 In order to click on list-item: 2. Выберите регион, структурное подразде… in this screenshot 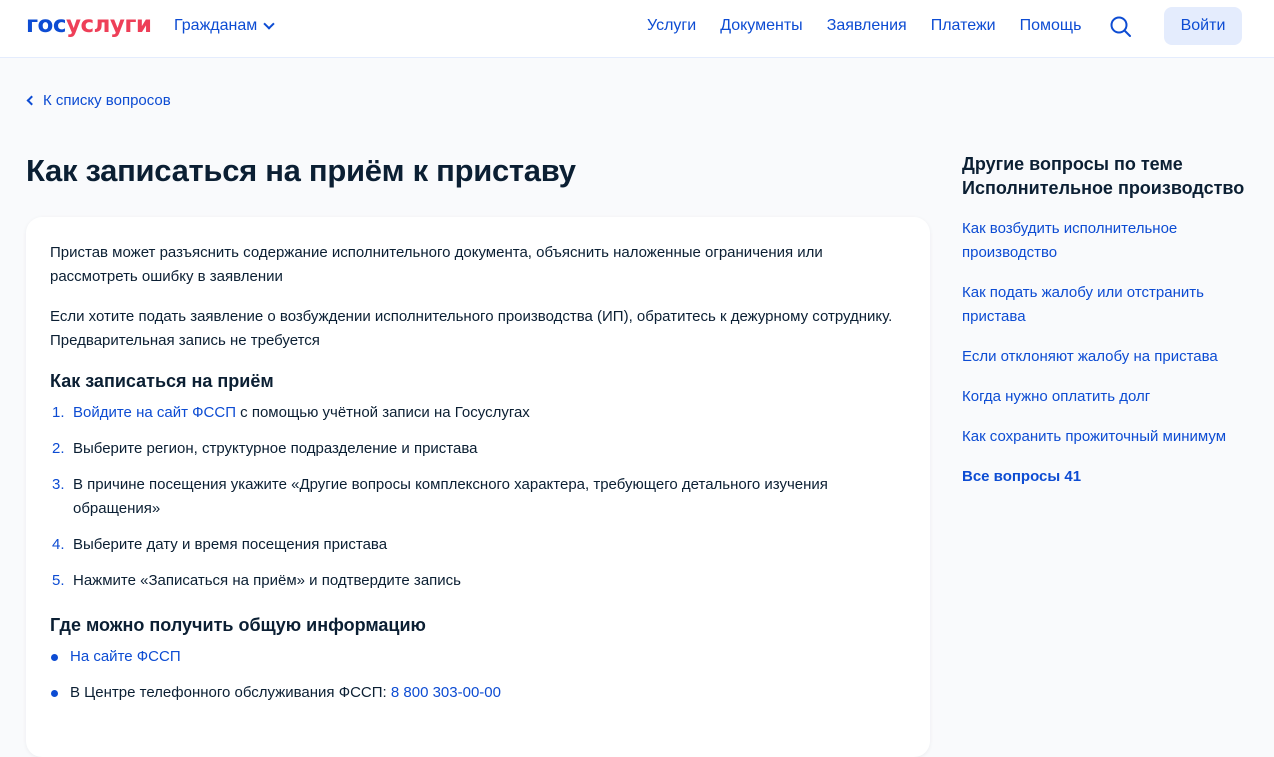, I will do `click(265, 448)`.